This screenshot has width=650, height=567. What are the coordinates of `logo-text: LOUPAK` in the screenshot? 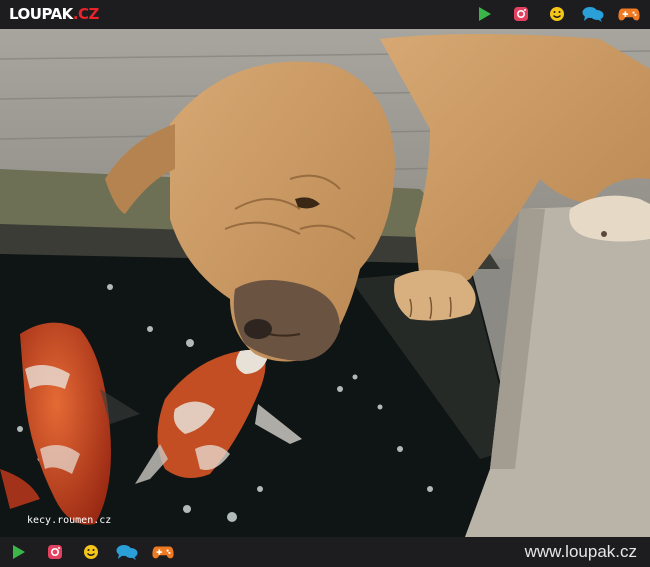 It's located at (41, 14).